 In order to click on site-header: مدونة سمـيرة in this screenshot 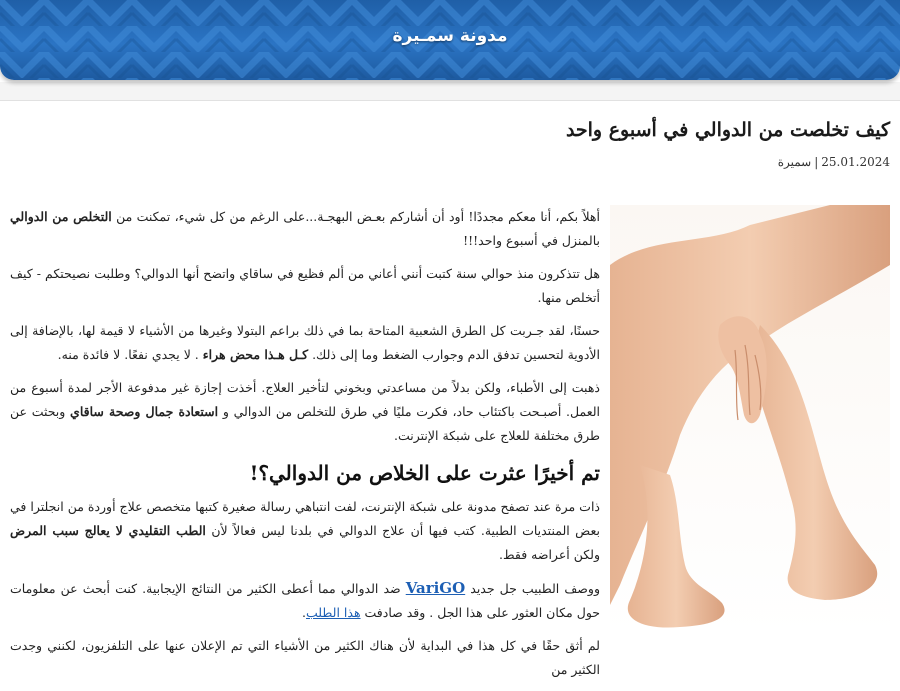, I will do `click(450, 40)`.